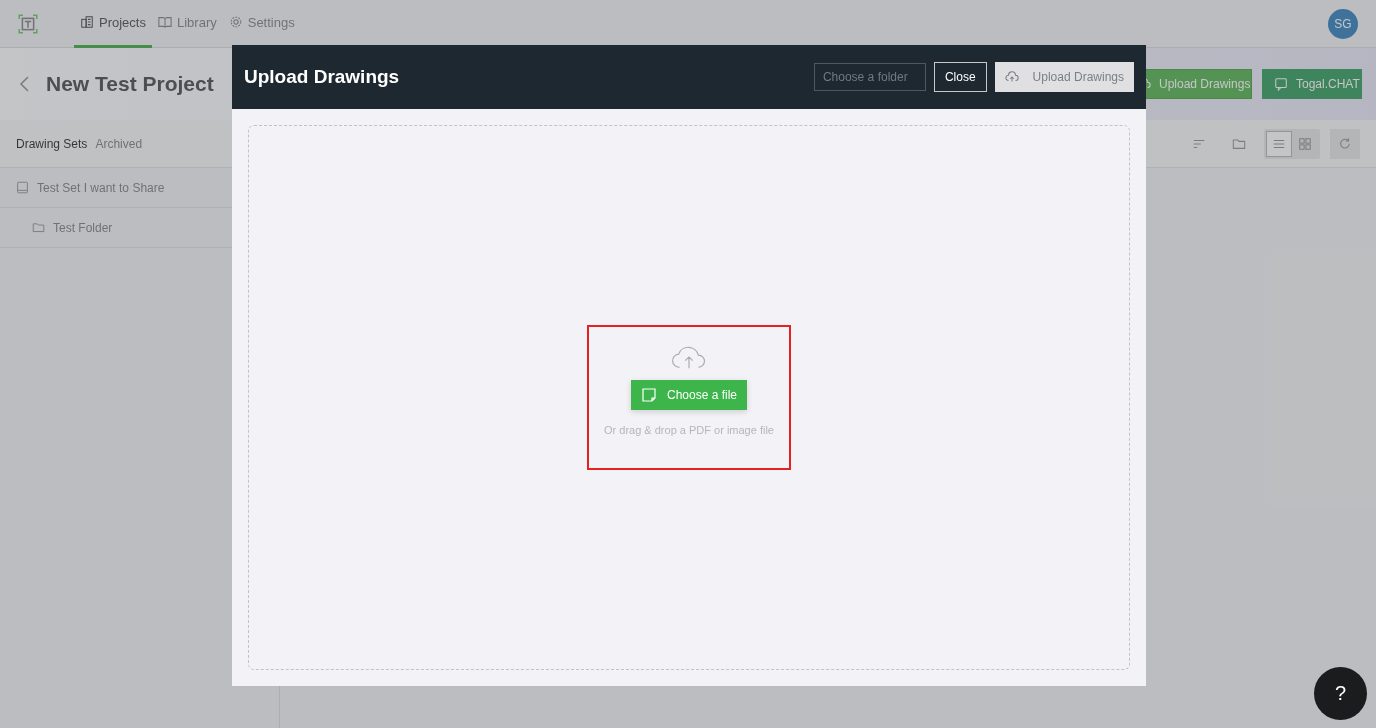 This screenshot has height=728, width=1376. Describe the element at coordinates (261, 24) in the screenshot. I see `nav-tab: Settings` at that location.